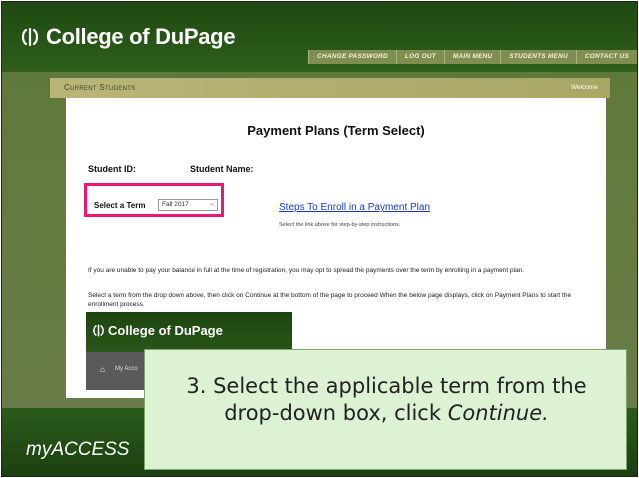 The height and width of the screenshot is (478, 639). What do you see at coordinates (606, 57) in the screenshot?
I see `nav-contact-us: Contact Us` at bounding box center [606, 57].